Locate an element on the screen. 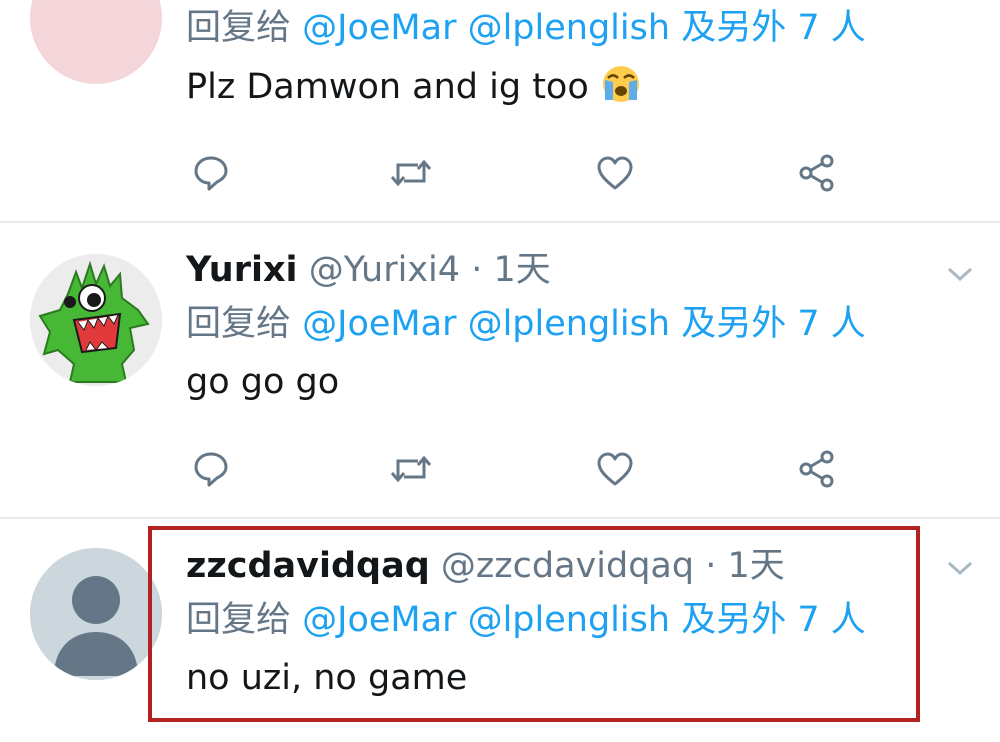  default-person-icon is located at coordinates (96, 614).